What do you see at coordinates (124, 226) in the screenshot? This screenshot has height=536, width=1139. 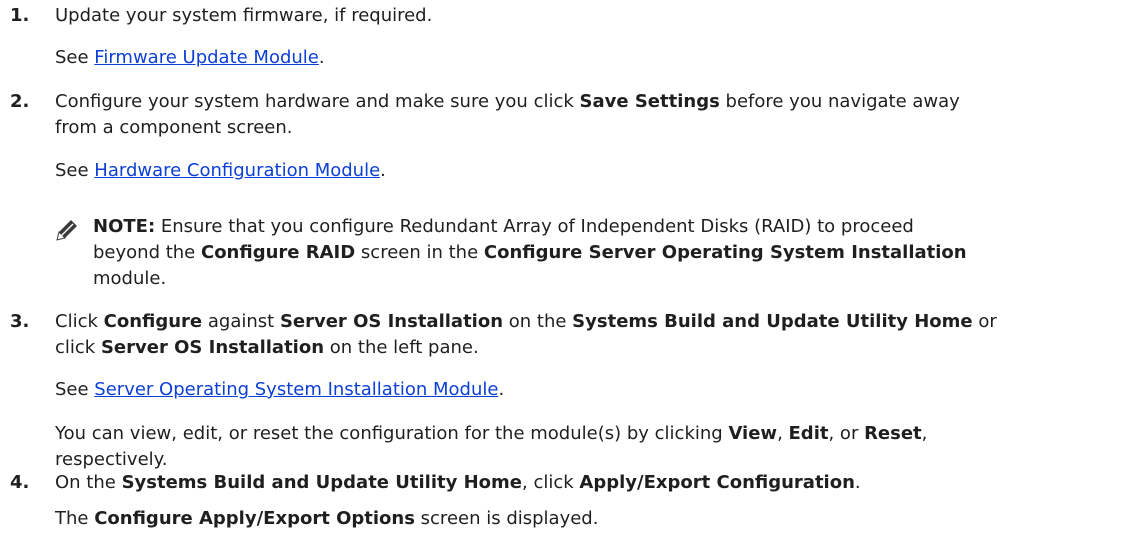 I see `note-label: NOTE:` at bounding box center [124, 226].